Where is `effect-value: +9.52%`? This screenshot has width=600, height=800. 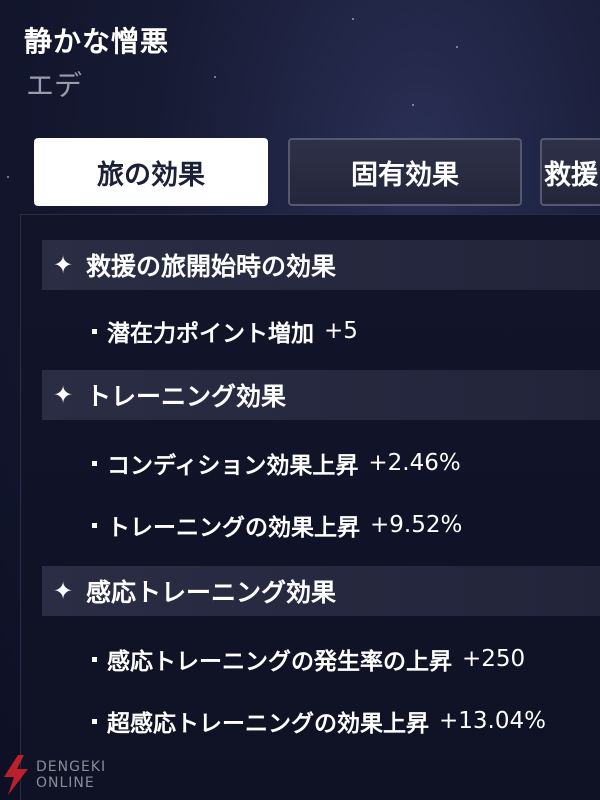 effect-value: +9.52% is located at coordinates (416, 525).